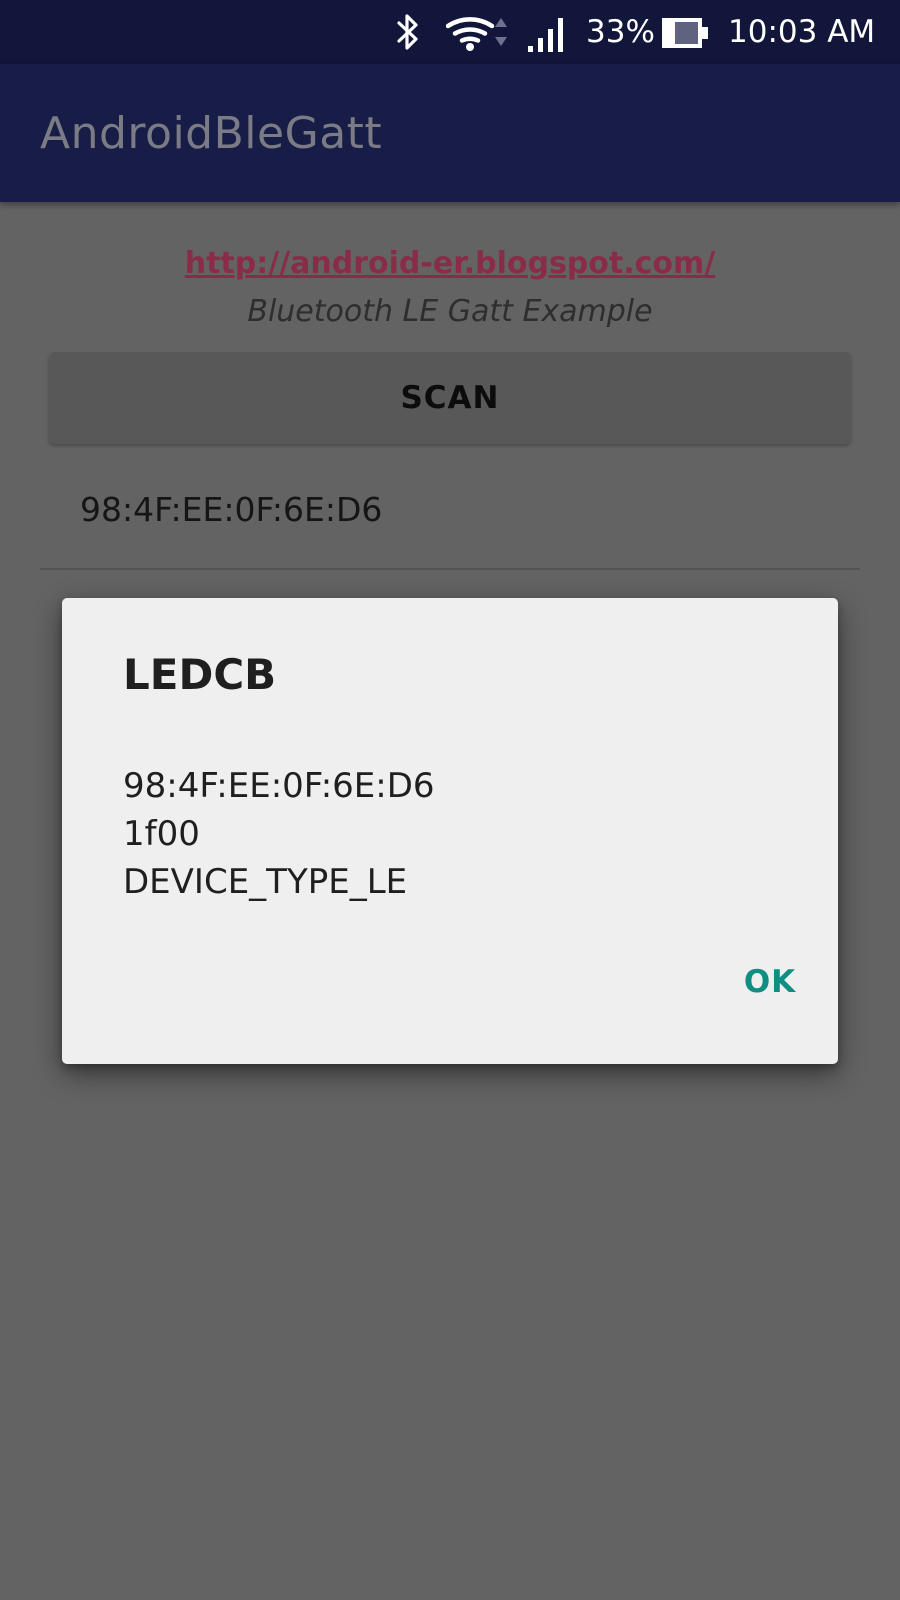 Image resolution: width=900 pixels, height=1600 pixels. I want to click on battery-icon, so click(685, 33).